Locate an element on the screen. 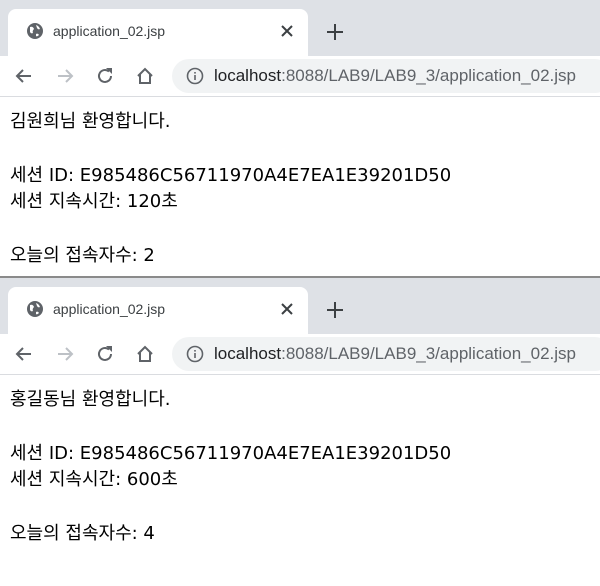 This screenshot has width=600, height=586. welcome-message: 홍길동님 환영합니다. is located at coordinates (90, 399).